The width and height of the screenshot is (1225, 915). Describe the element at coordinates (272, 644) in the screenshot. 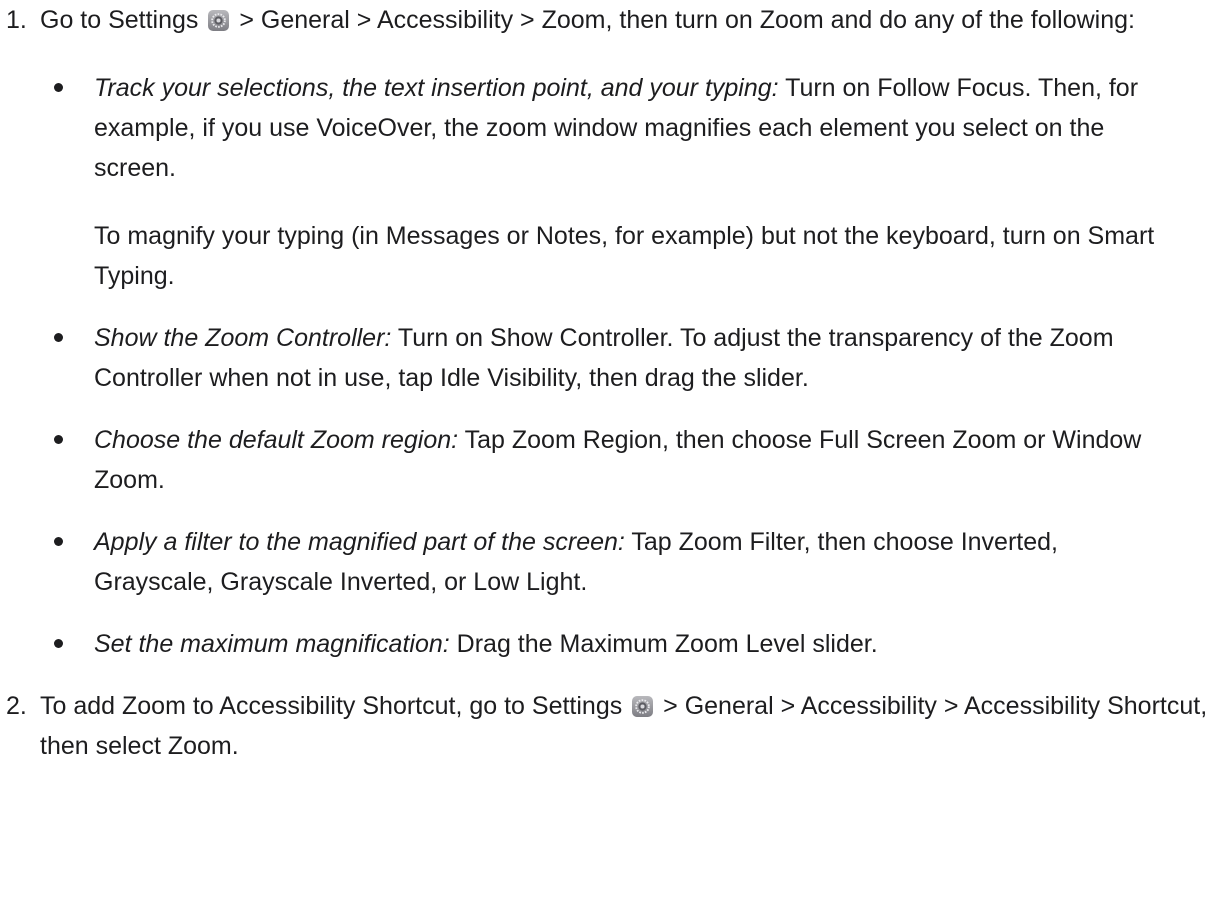

I see `option-lead: Set the maximum magnification:` at that location.